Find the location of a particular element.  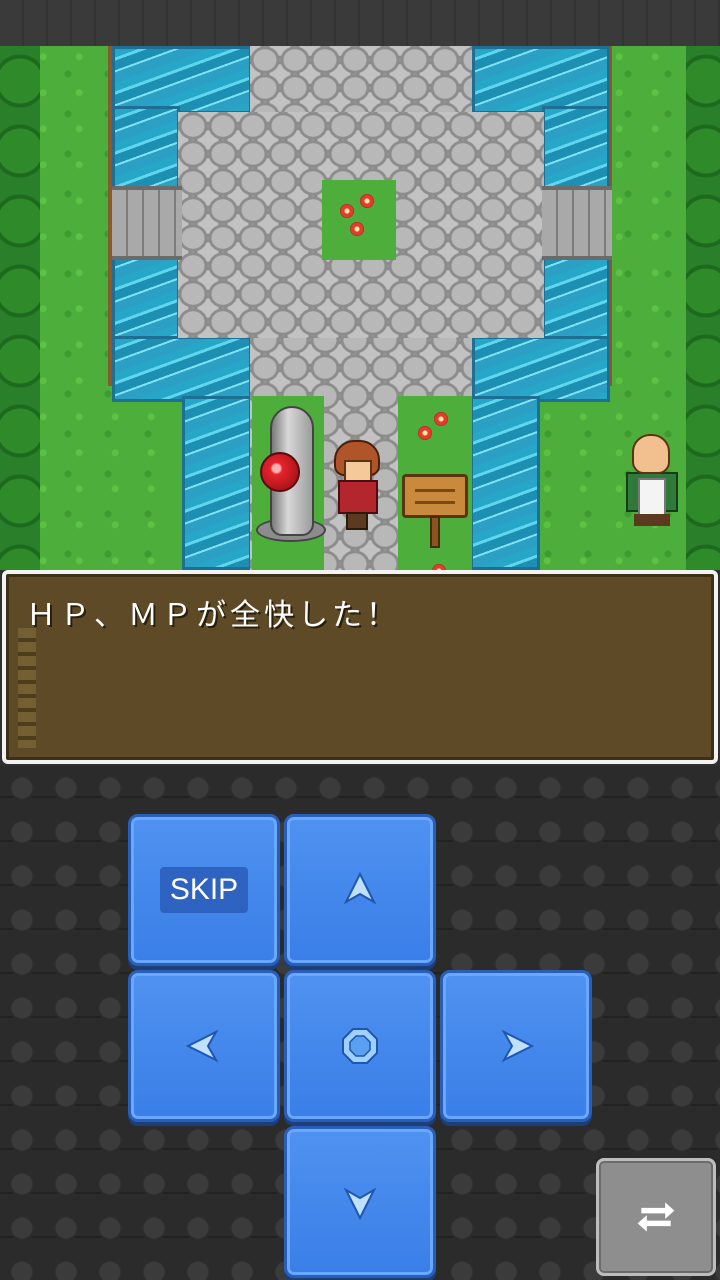

dpad-up-button is located at coordinates (360, 890).